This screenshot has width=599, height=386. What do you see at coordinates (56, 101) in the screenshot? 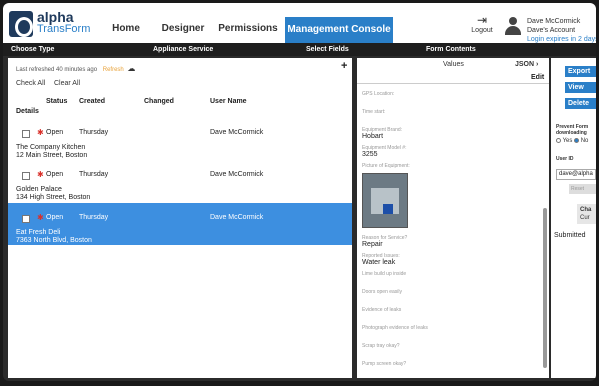
I see `column-status: Status` at bounding box center [56, 101].